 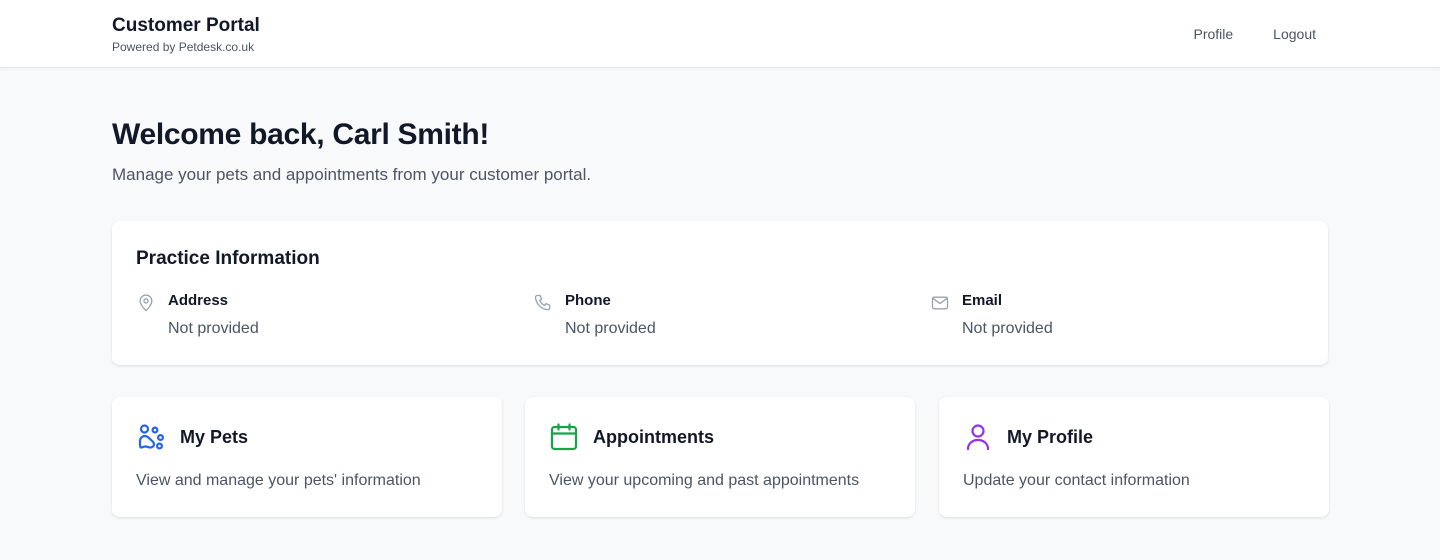 What do you see at coordinates (610, 328) in the screenshot?
I see `phone-value: Not provided` at bounding box center [610, 328].